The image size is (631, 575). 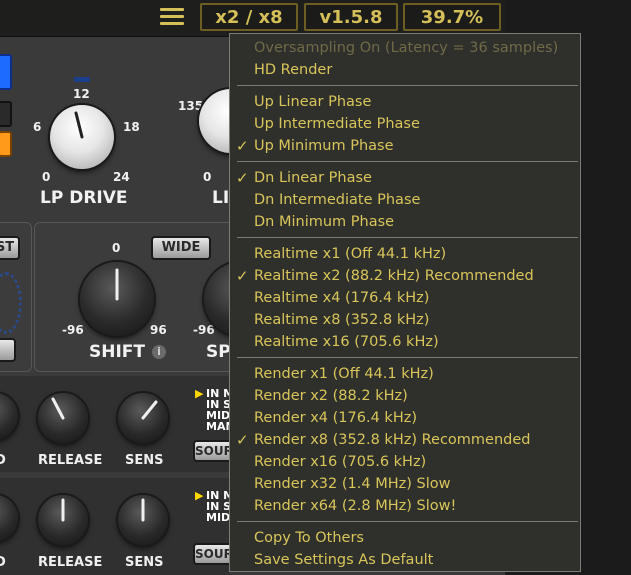 What do you see at coordinates (249, 17) in the screenshot?
I see `oversampling-button: x2 / x8` at bounding box center [249, 17].